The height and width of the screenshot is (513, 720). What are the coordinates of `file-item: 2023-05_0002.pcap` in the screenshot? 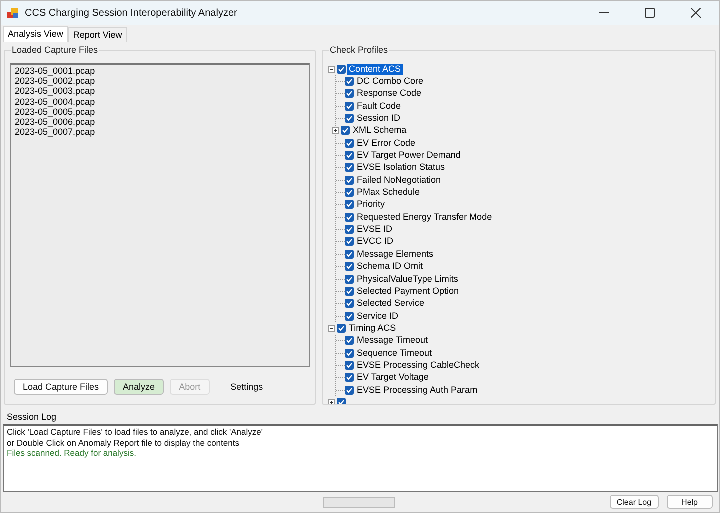 It's located at (160, 81).